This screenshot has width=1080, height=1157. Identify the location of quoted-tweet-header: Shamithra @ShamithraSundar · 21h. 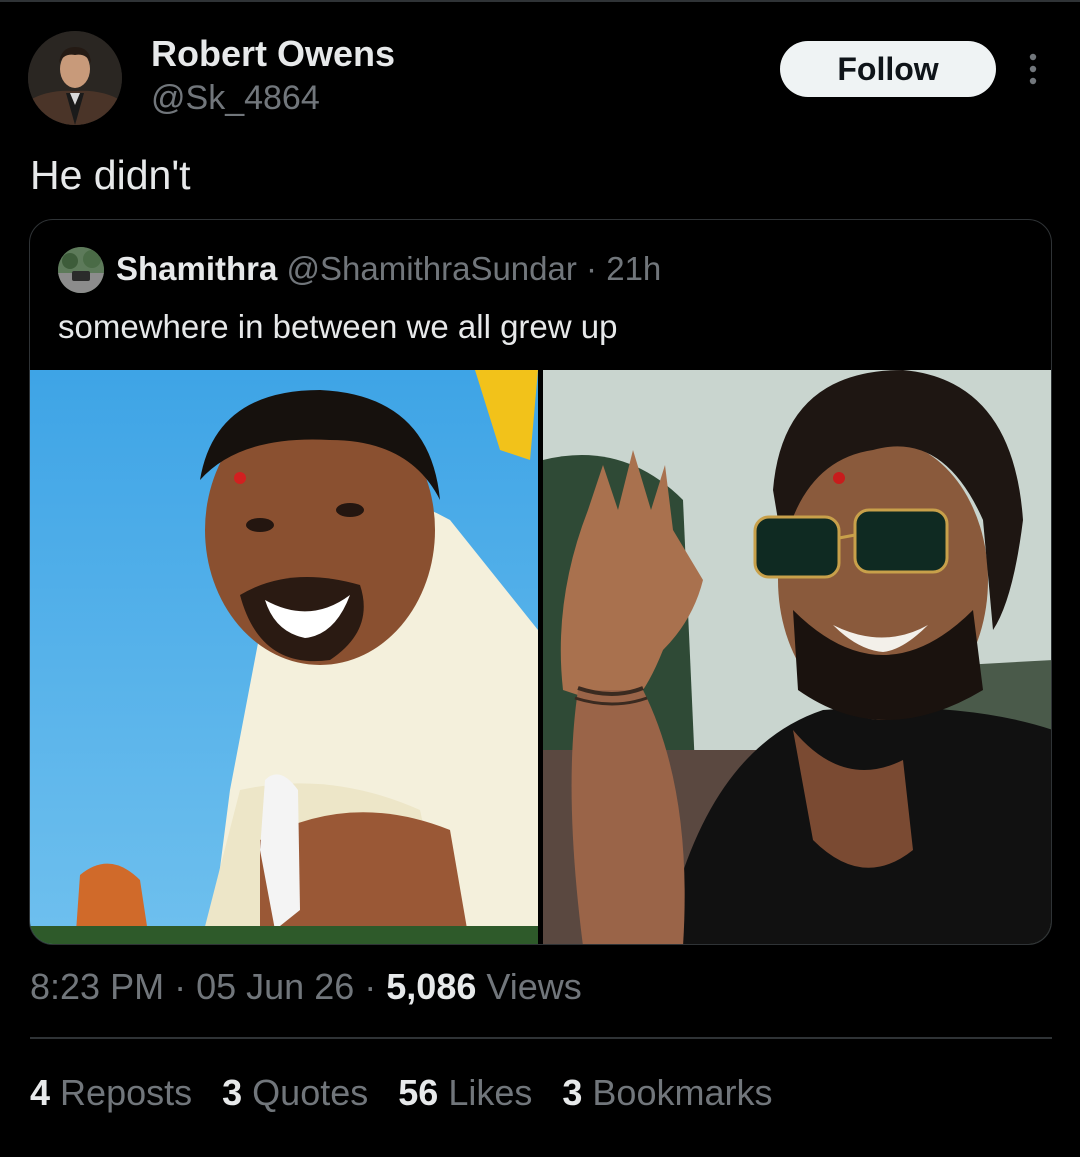
(388, 269).